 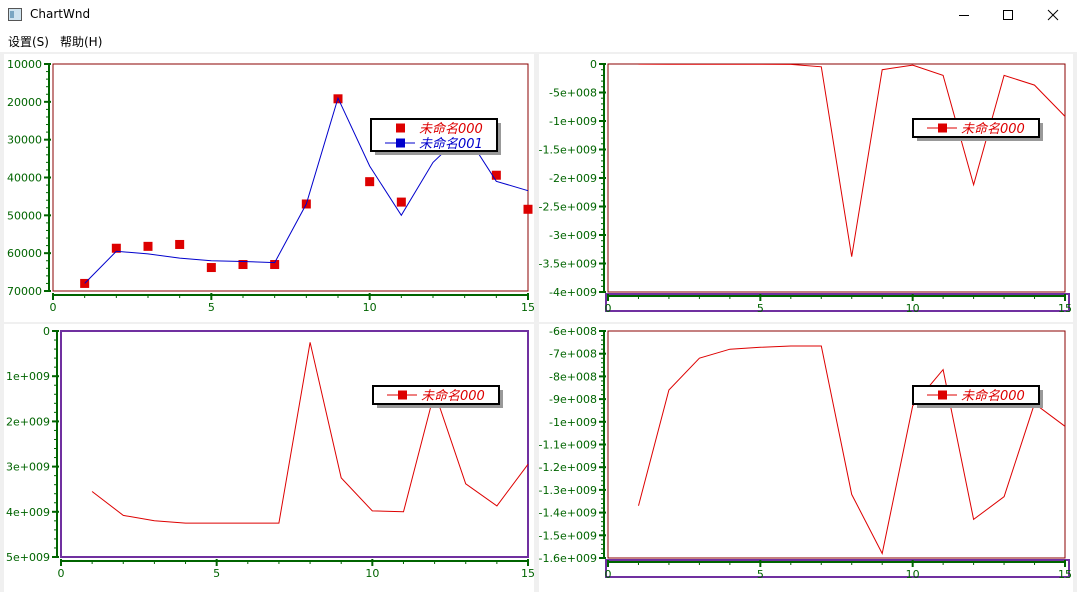 I want to click on y-tick-label: -1.1e+009, so click(x=568, y=445).